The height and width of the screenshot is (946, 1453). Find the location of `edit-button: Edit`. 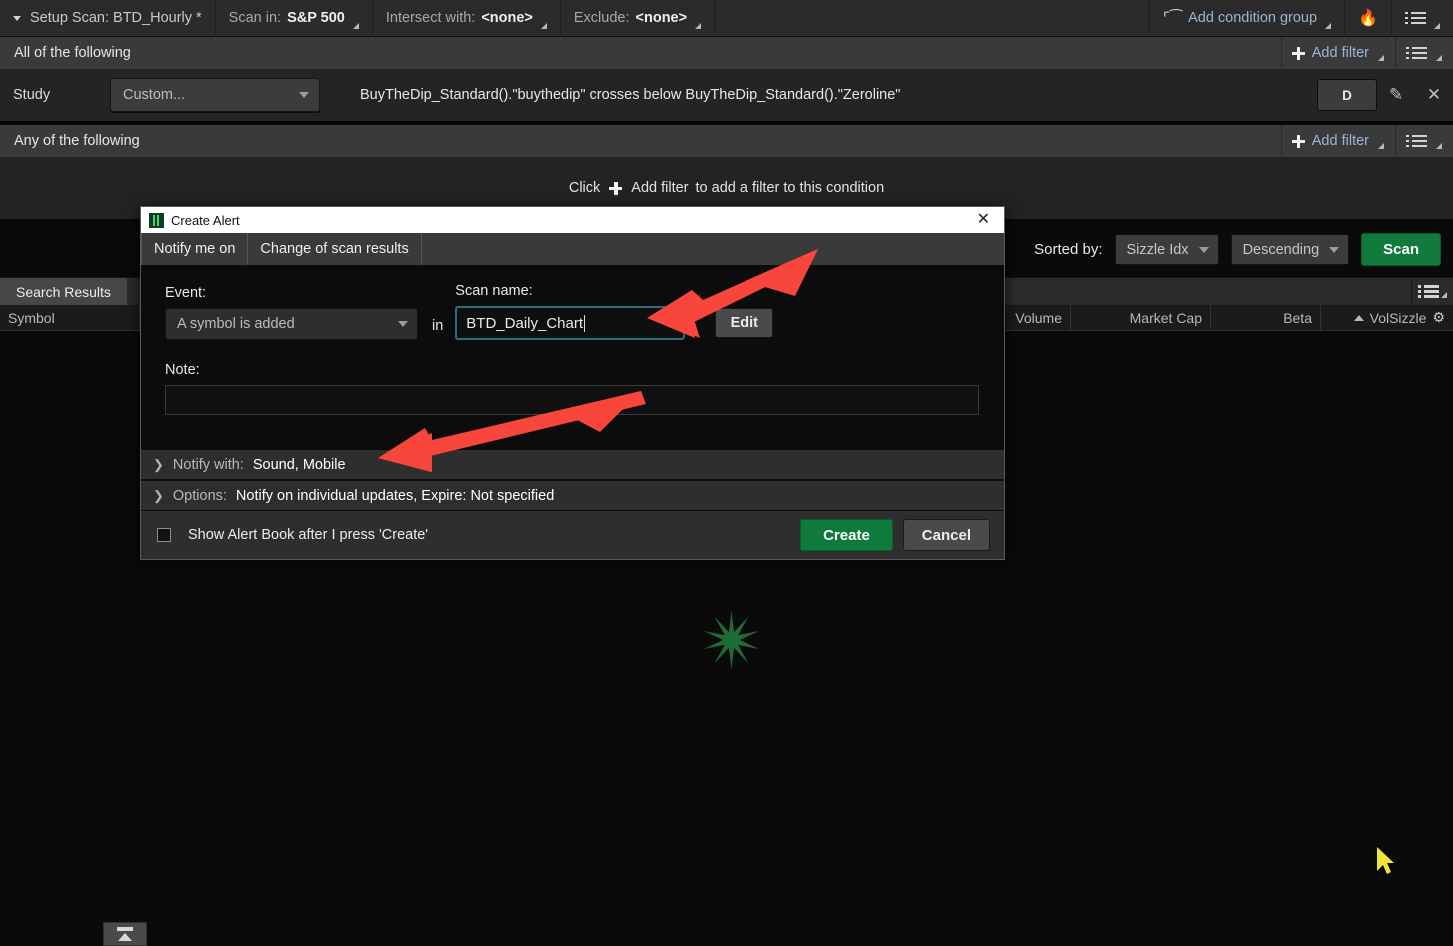

edit-button: Edit is located at coordinates (744, 323).